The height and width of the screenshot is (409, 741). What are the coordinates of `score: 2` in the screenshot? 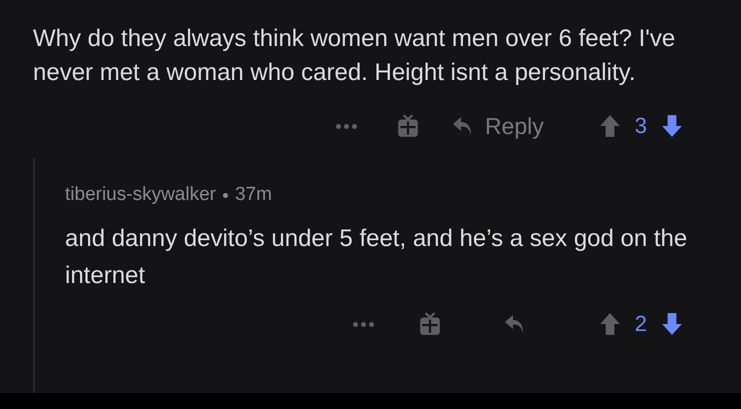 It's located at (640, 324).